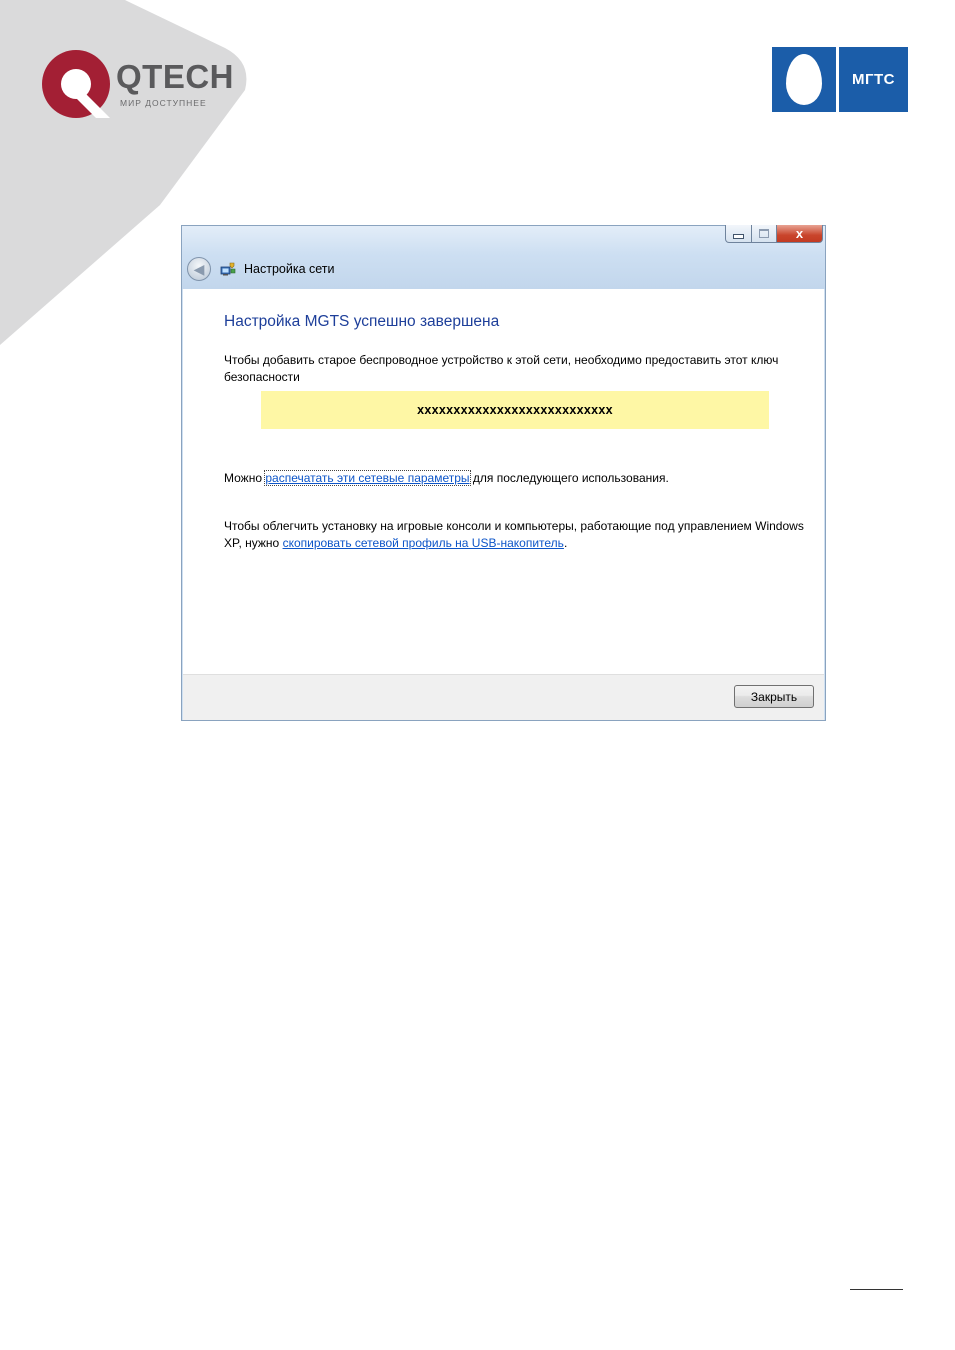  I want to click on mgts-logo: МГТС, so click(840, 79).